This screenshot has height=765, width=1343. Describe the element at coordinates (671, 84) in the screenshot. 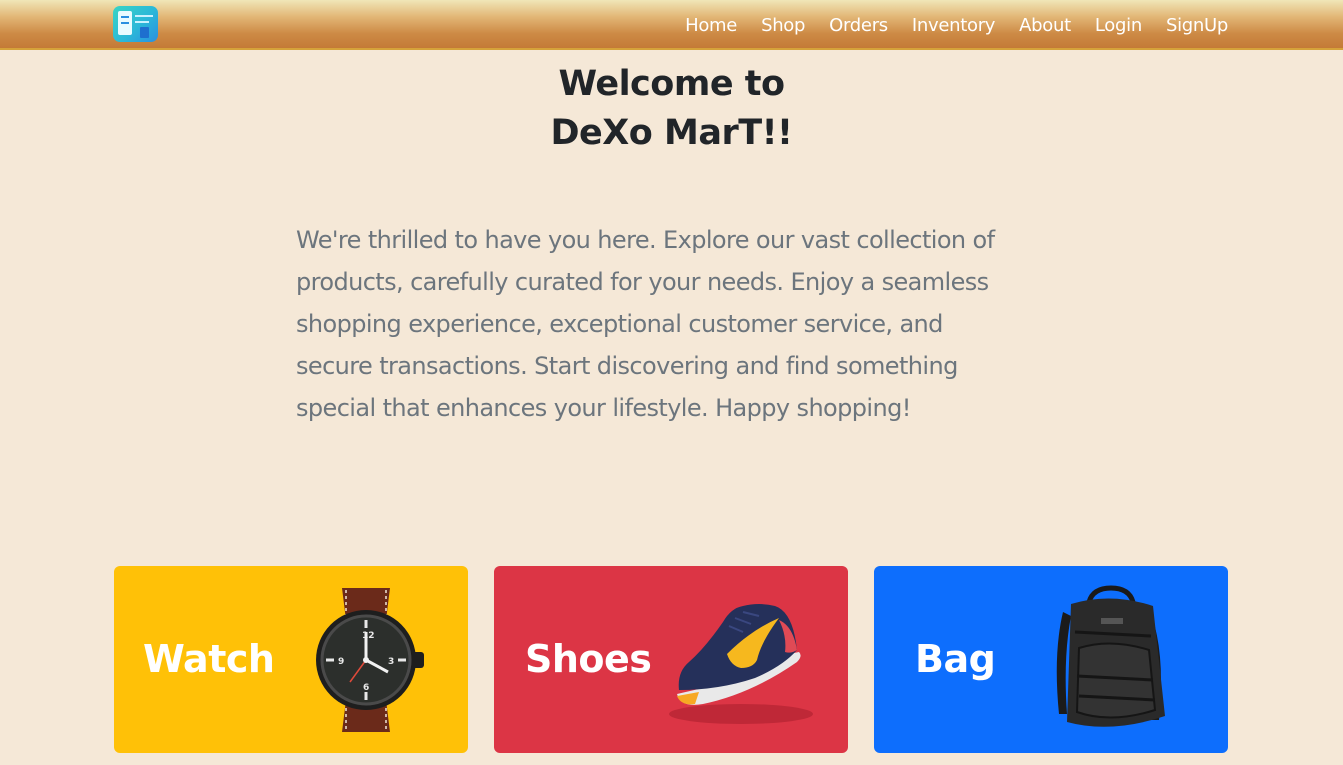

I see `title-line-1: Welcome to` at that location.